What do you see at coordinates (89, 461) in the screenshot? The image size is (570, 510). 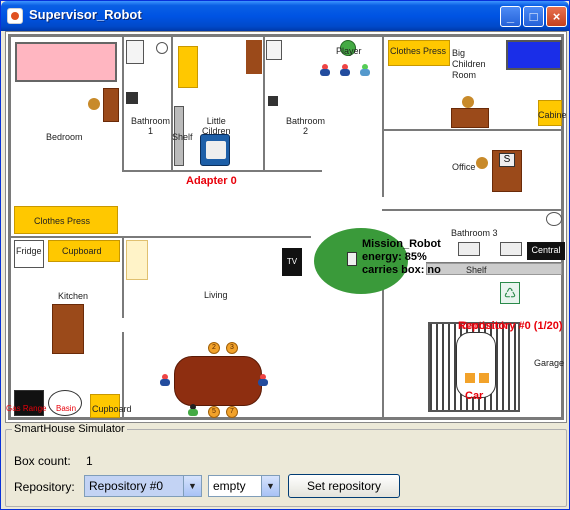 I see `box-count-value: 1` at bounding box center [89, 461].